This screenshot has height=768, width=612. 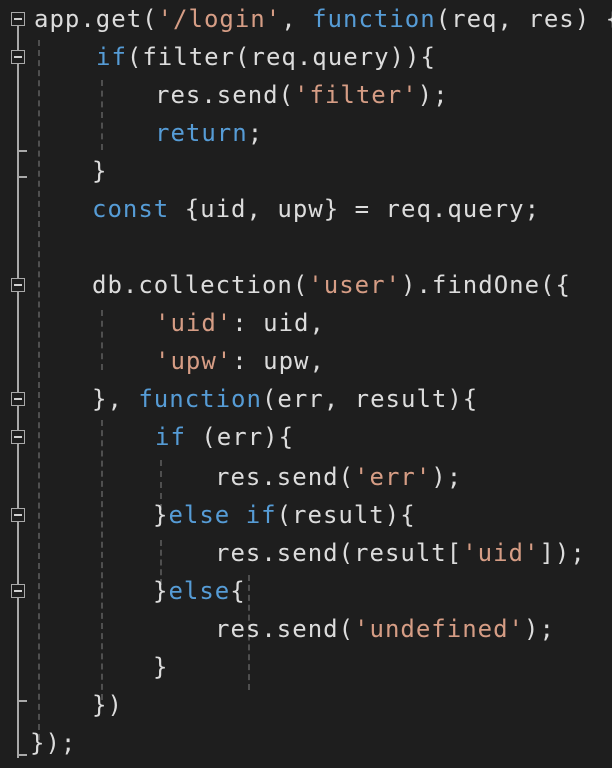 I want to click on code-token: (result){, so click(x=346, y=515).